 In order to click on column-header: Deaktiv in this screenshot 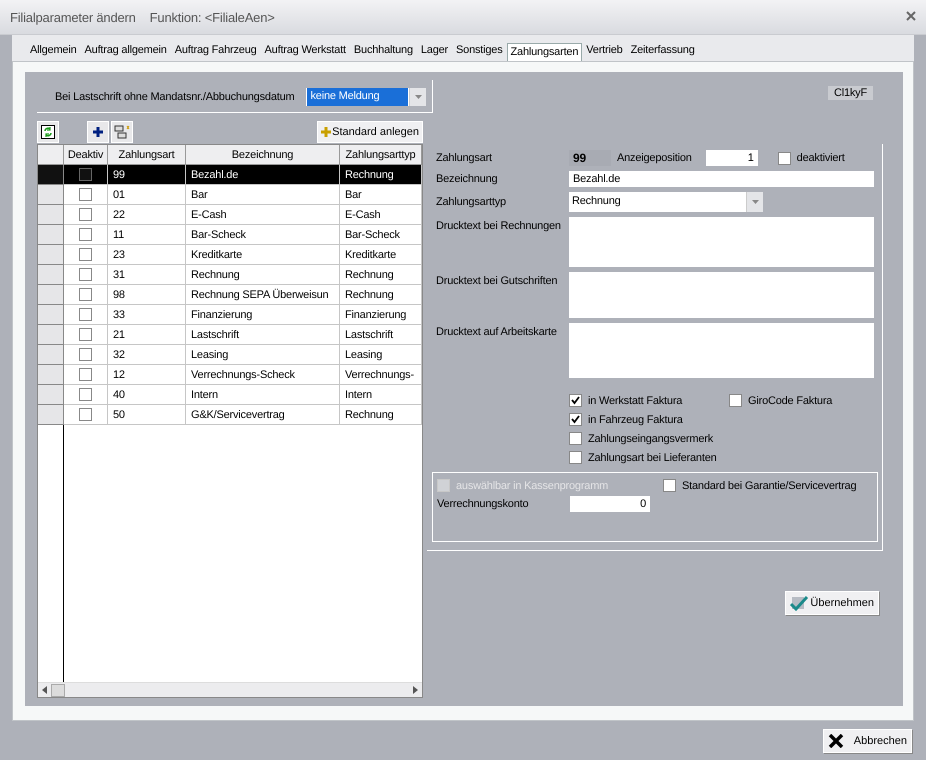, I will do `click(86, 155)`.